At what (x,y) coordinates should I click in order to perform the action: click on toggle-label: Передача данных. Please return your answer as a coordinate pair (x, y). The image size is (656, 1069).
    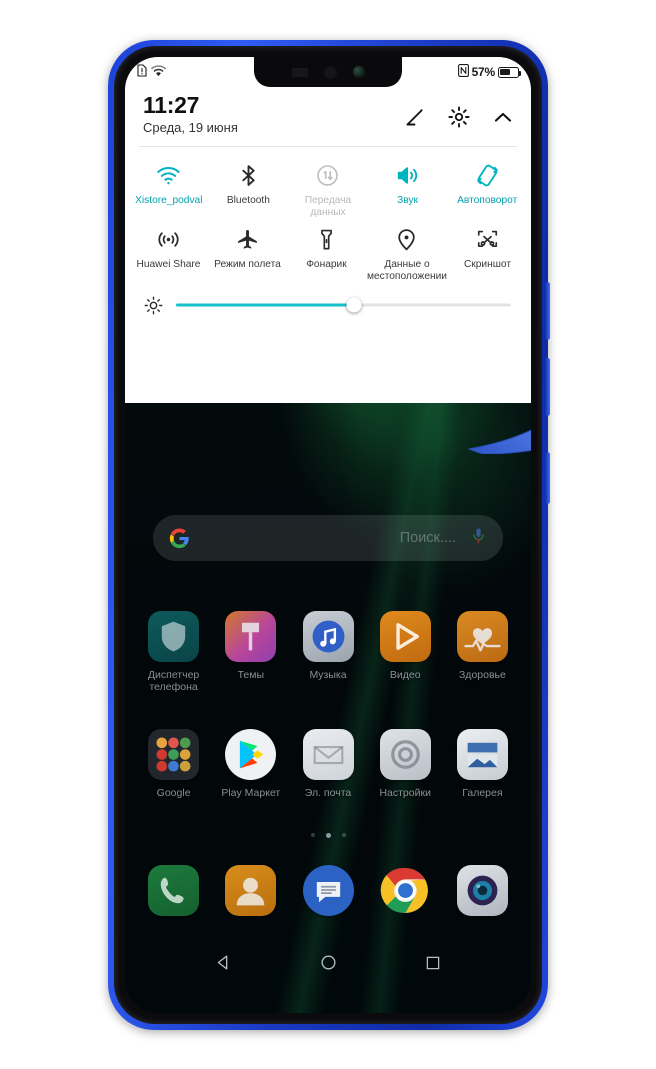
    Looking at the image, I should click on (328, 206).